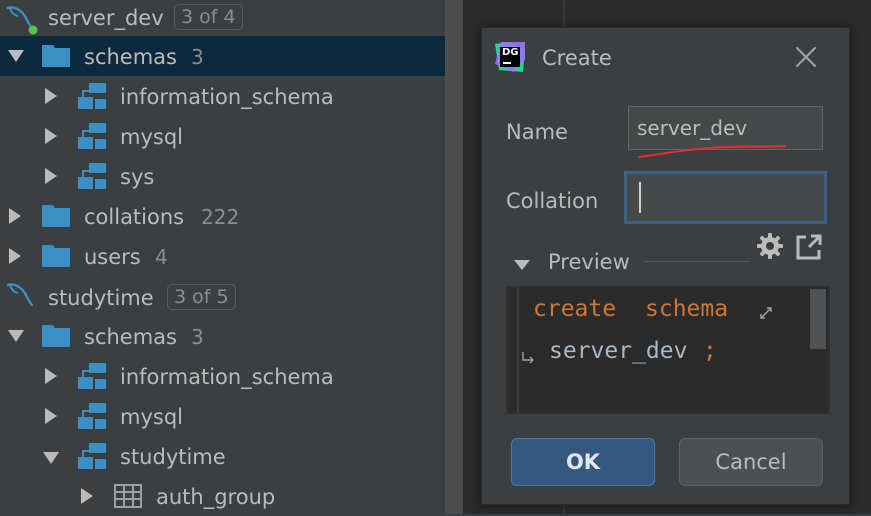 Image resolution: width=871 pixels, height=516 pixels. I want to click on dialog-title: Create, so click(577, 58).